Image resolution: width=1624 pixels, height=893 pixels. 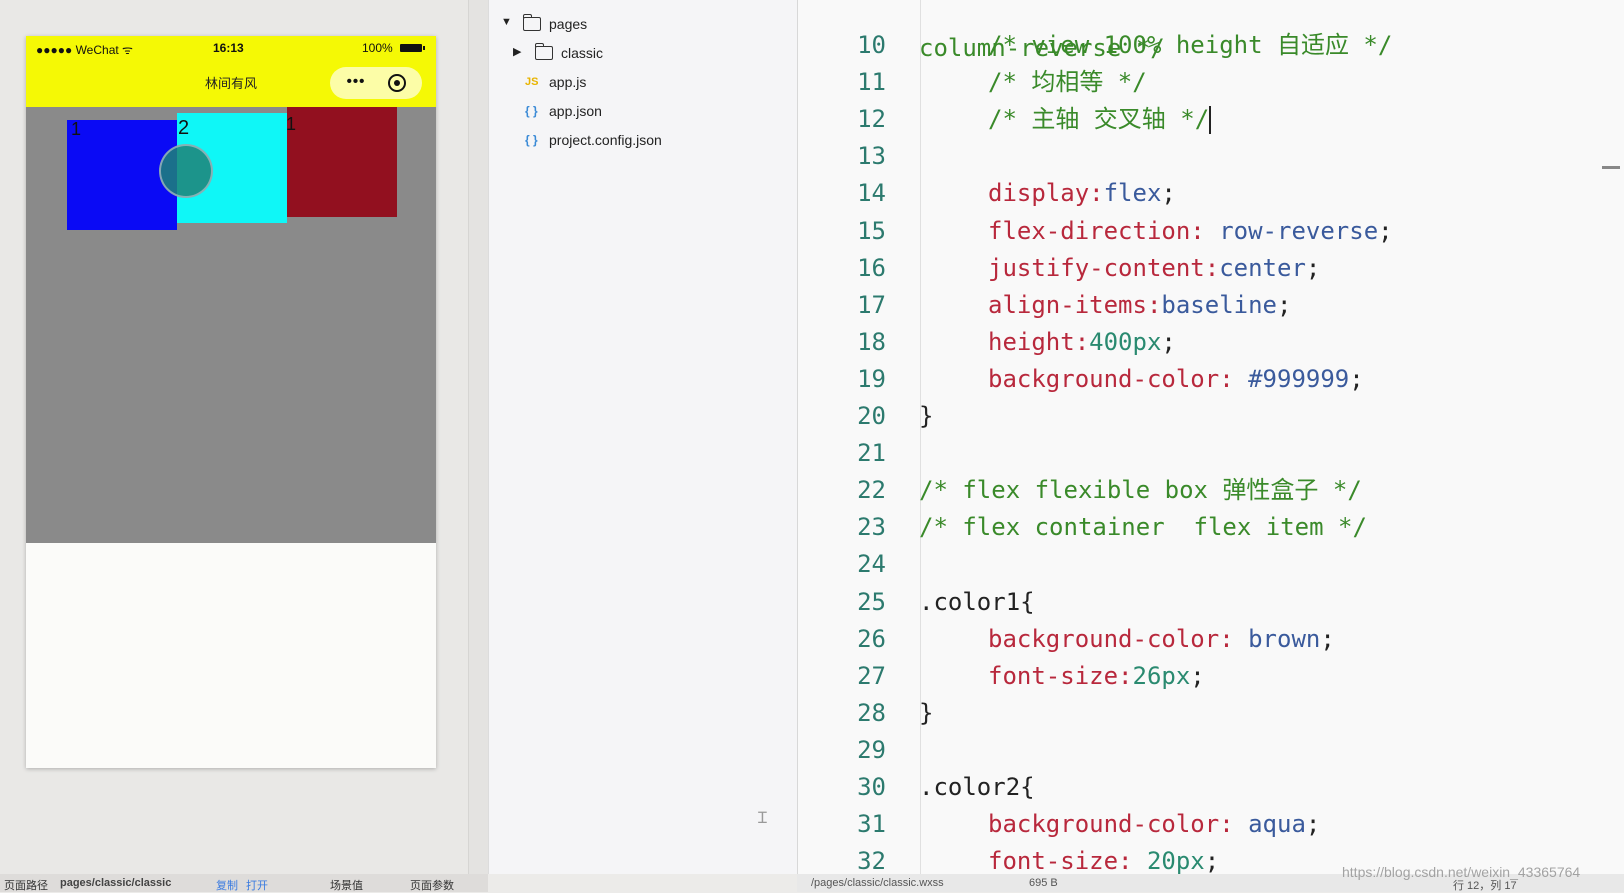 I want to click on code-text: background-color: aqua;, so click(x=1154, y=824).